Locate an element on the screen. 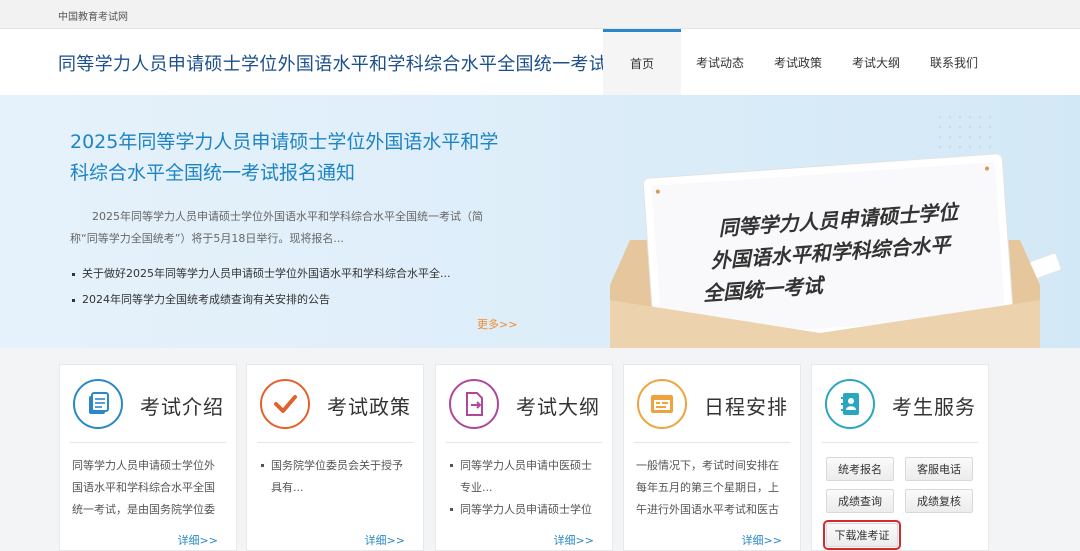 The width and height of the screenshot is (1080, 551). file-export-icon is located at coordinates (474, 404).